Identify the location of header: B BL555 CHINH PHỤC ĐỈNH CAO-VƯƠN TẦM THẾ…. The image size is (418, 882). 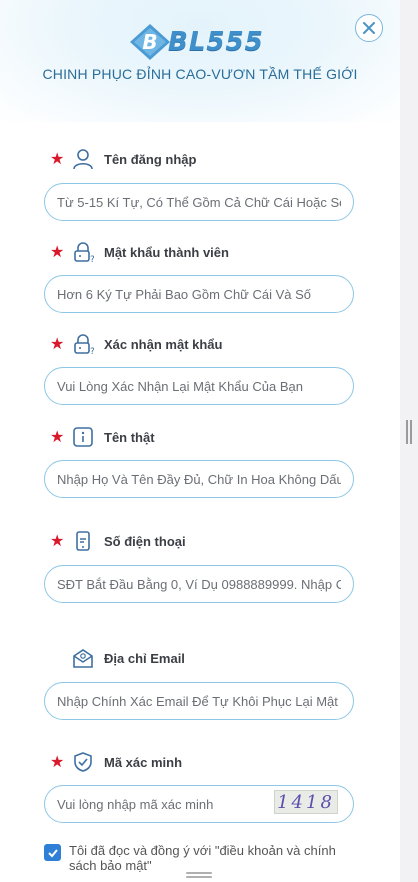
(200, 61).